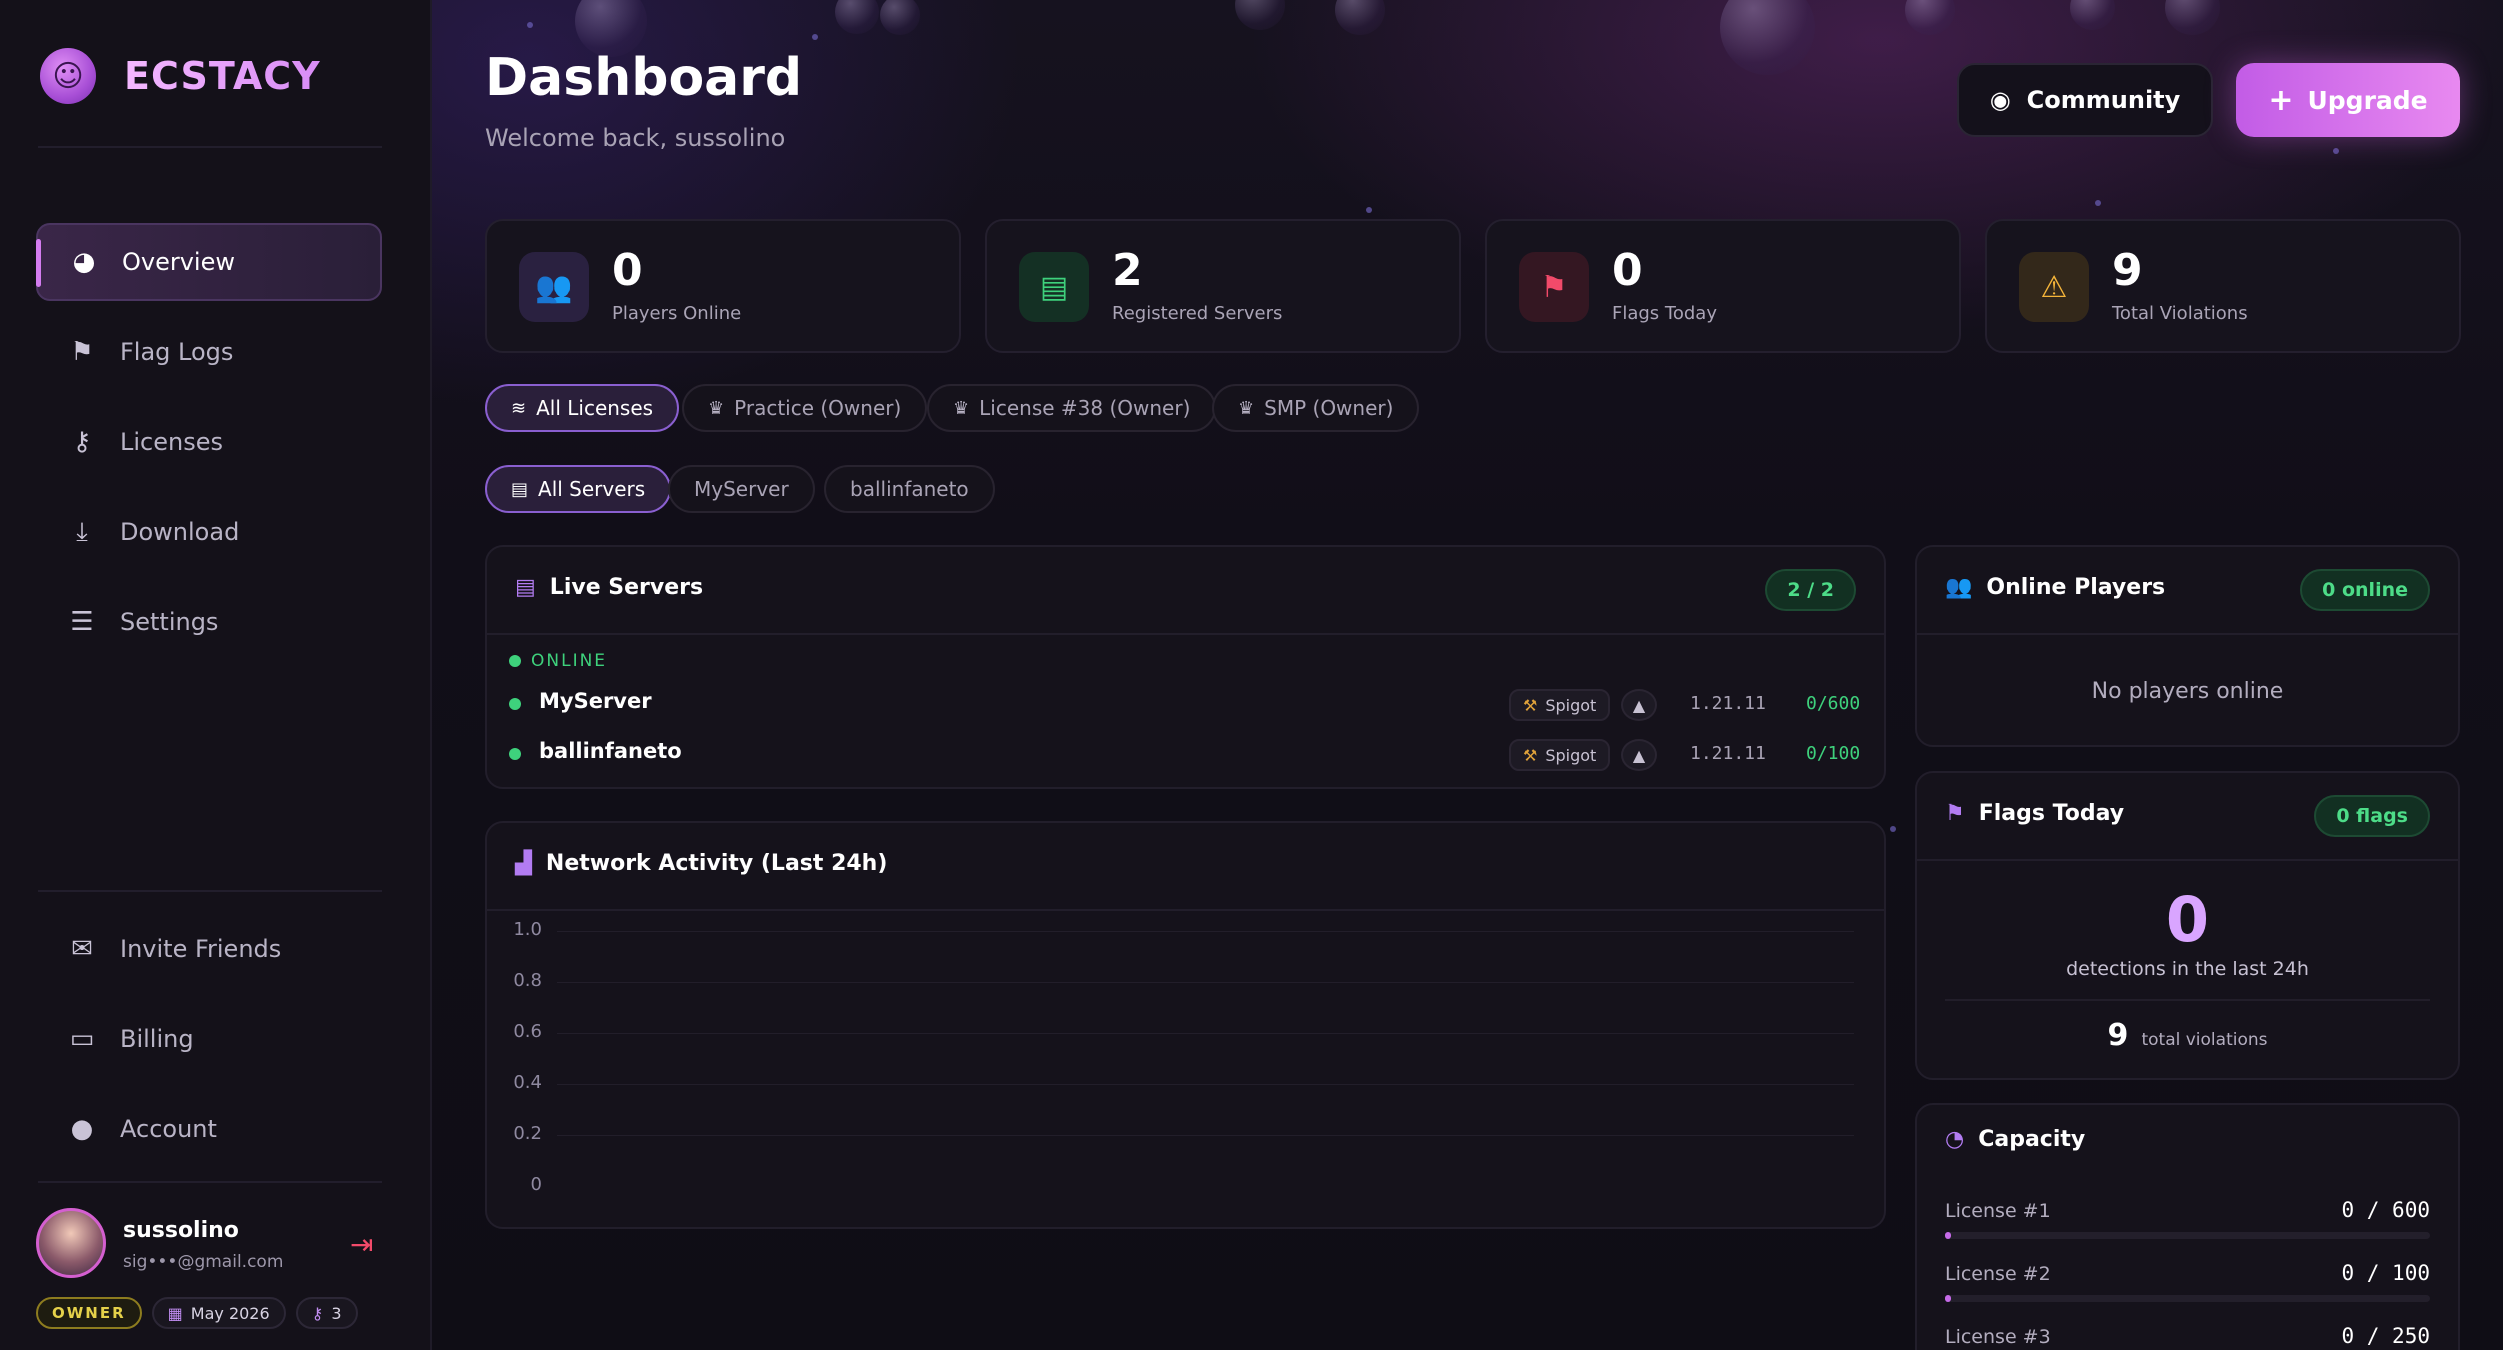  What do you see at coordinates (1833, 753) in the screenshot?
I see `server-players: 0/100` at bounding box center [1833, 753].